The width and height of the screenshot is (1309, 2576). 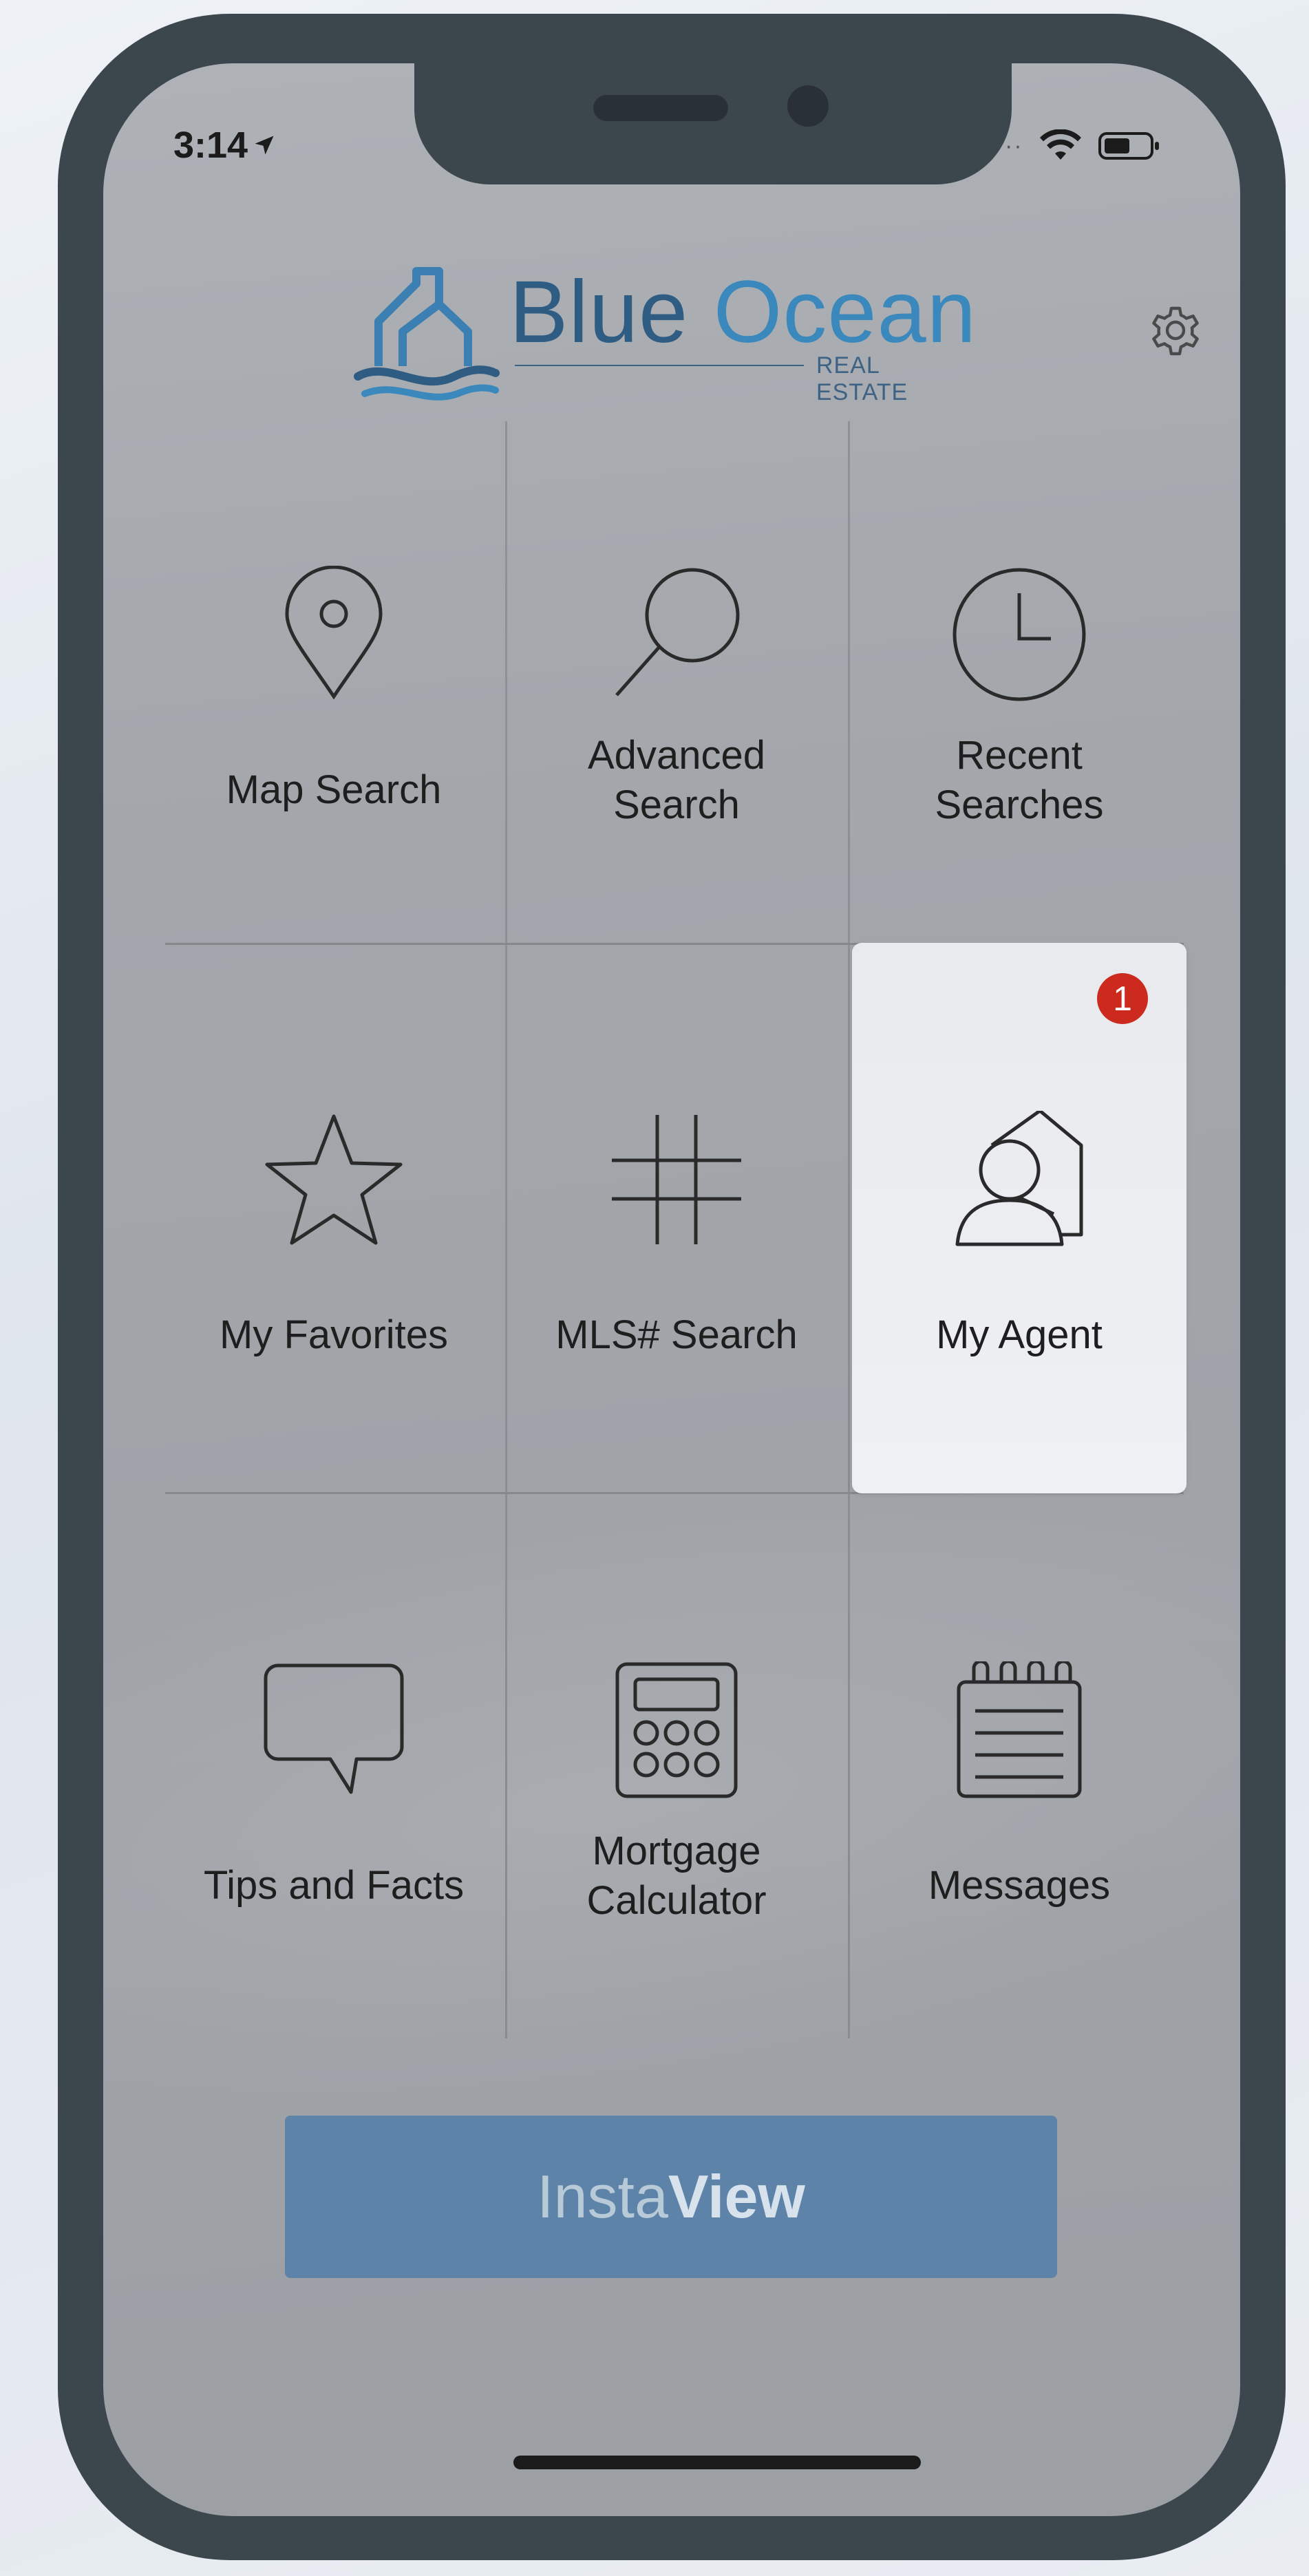 What do you see at coordinates (599, 312) in the screenshot?
I see `brand-name-part1: Blue` at bounding box center [599, 312].